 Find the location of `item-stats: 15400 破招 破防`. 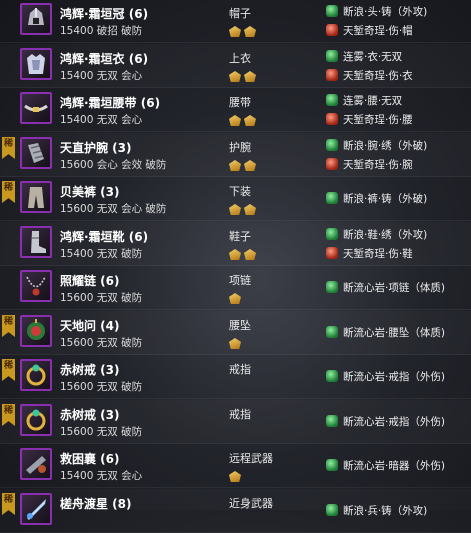

item-stats: 15400 破招 破防 is located at coordinates (101, 31).